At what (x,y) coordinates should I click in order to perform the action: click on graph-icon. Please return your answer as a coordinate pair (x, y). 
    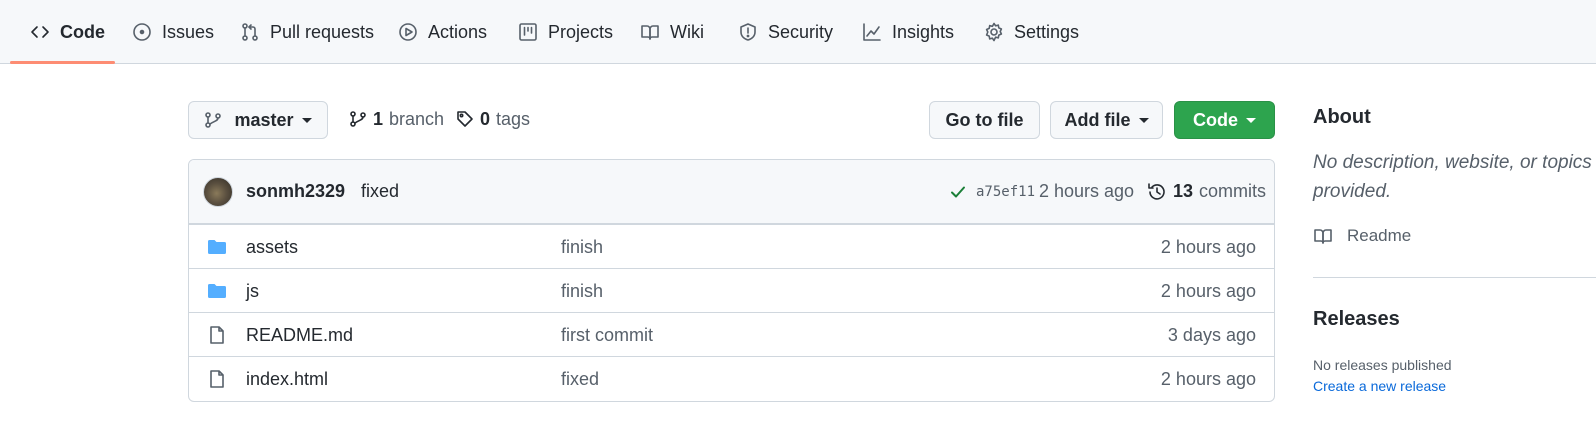
    Looking at the image, I should click on (872, 32).